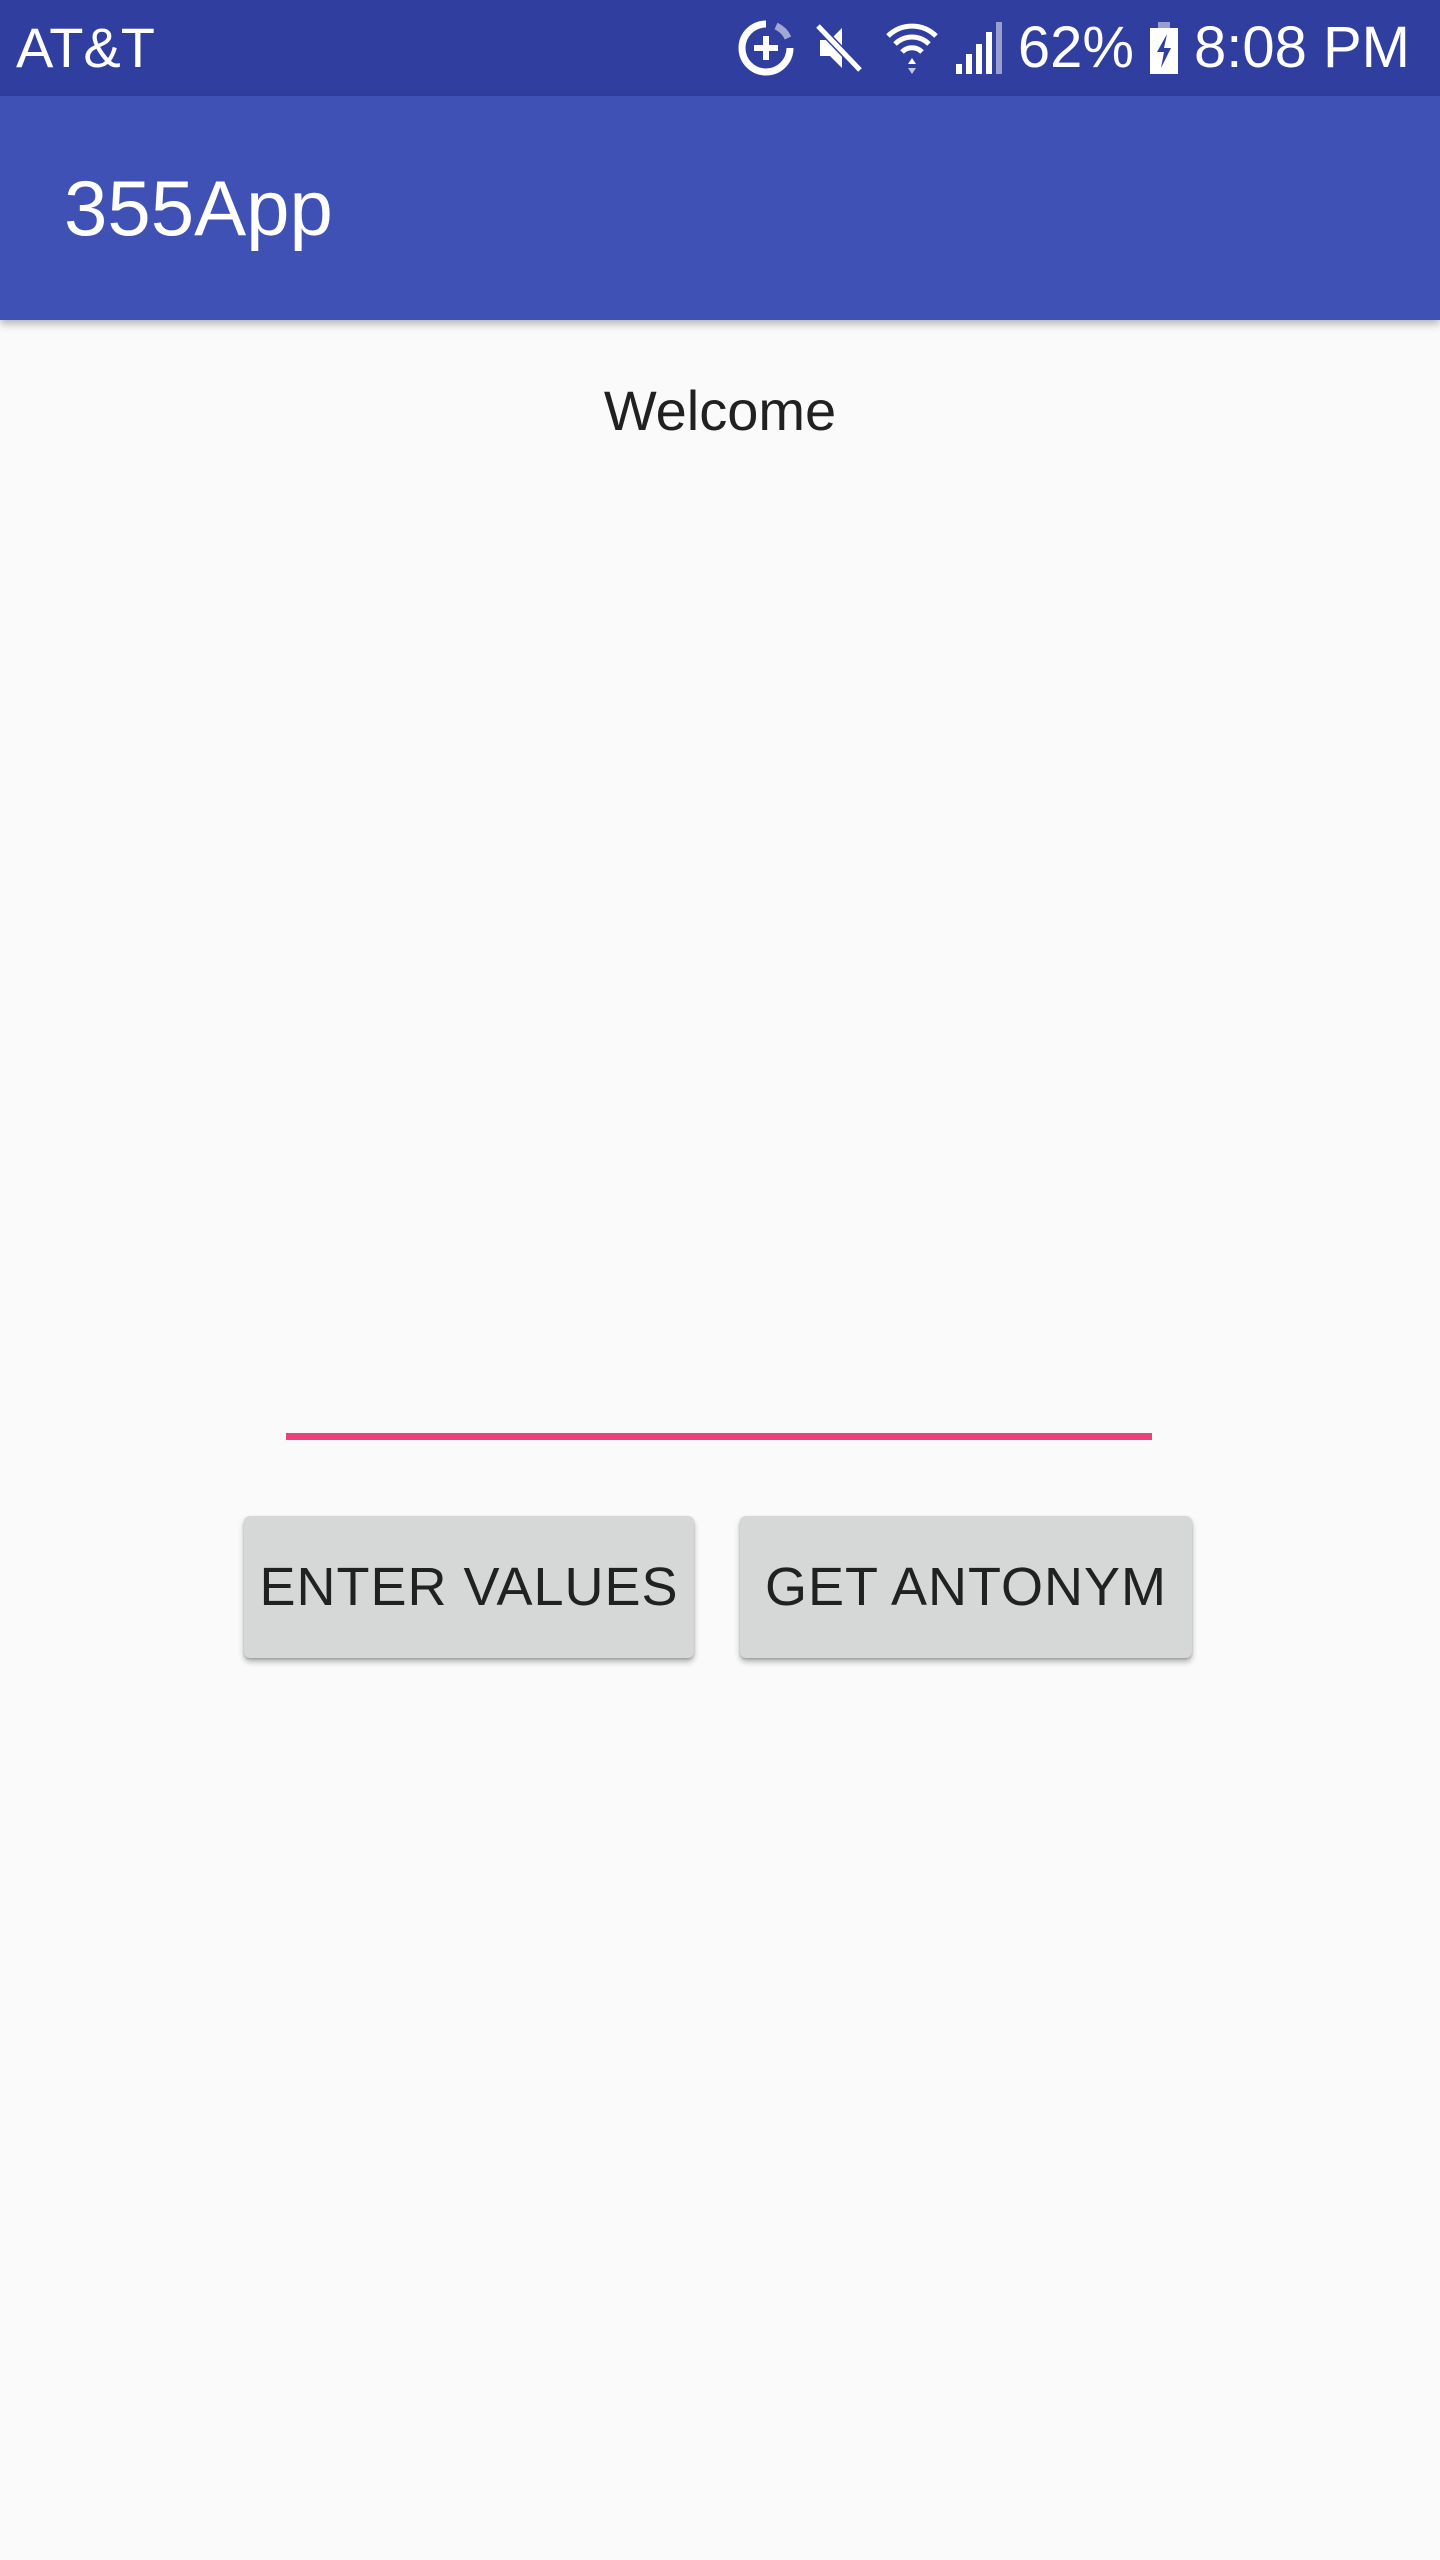 This screenshot has width=1440, height=2560. I want to click on enter-values-button: ENTER VALUES, so click(469, 1587).